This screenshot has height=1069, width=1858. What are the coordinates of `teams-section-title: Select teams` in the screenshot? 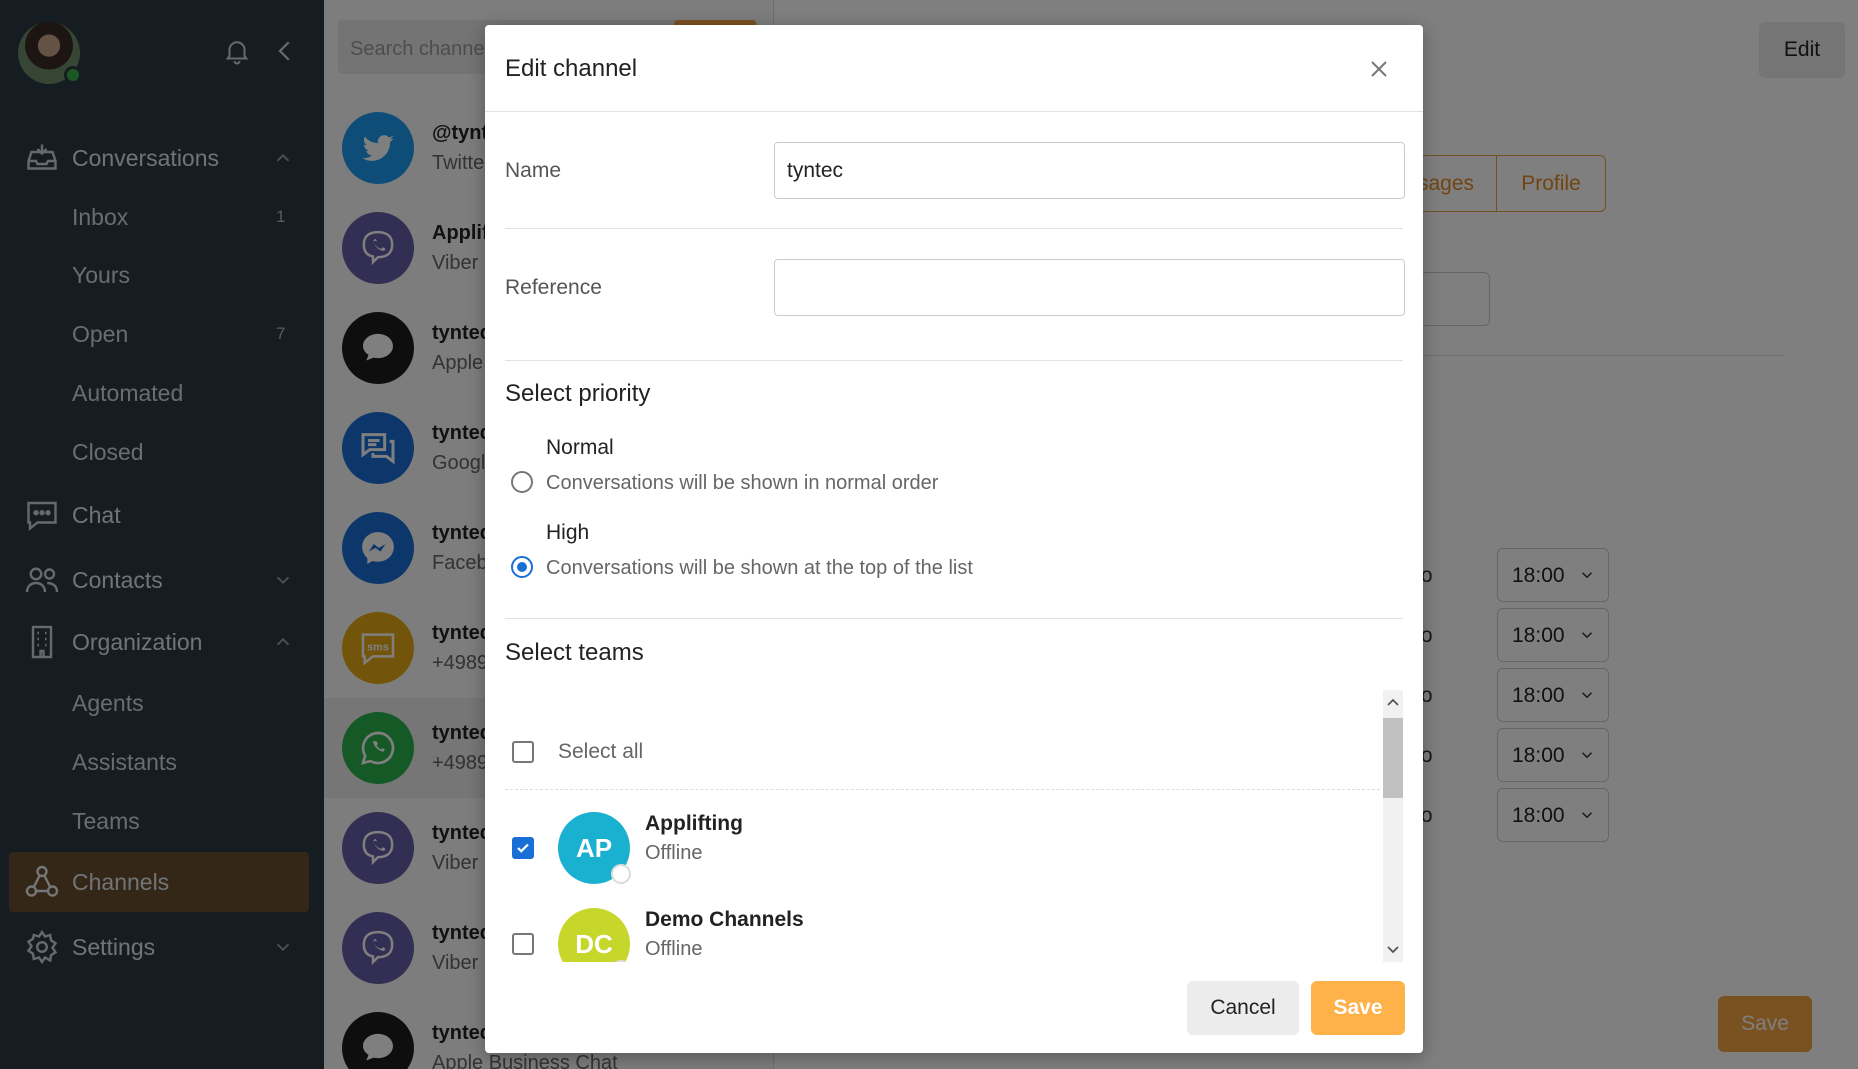 It's located at (574, 652).